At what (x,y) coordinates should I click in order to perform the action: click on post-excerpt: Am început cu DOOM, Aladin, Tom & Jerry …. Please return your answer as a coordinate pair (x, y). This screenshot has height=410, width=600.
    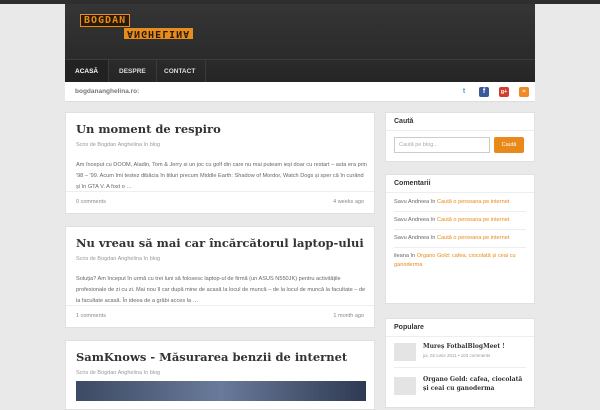
    Looking at the image, I should click on (221, 176).